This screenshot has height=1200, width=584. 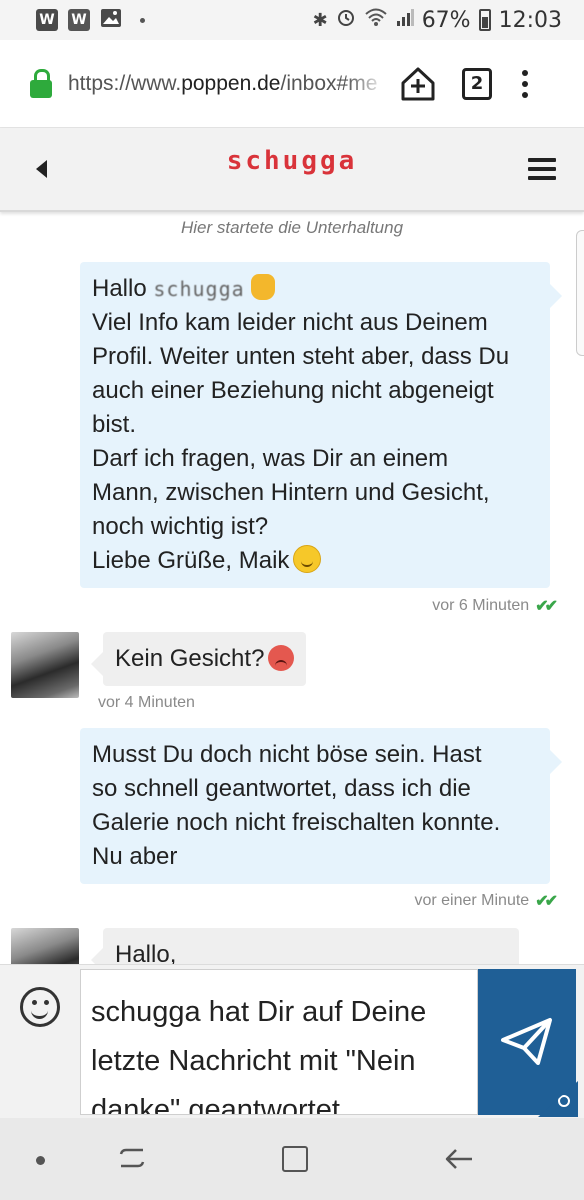 I want to click on message-line: Galerie noch nicht freischalten konnte., so click(x=296, y=822).